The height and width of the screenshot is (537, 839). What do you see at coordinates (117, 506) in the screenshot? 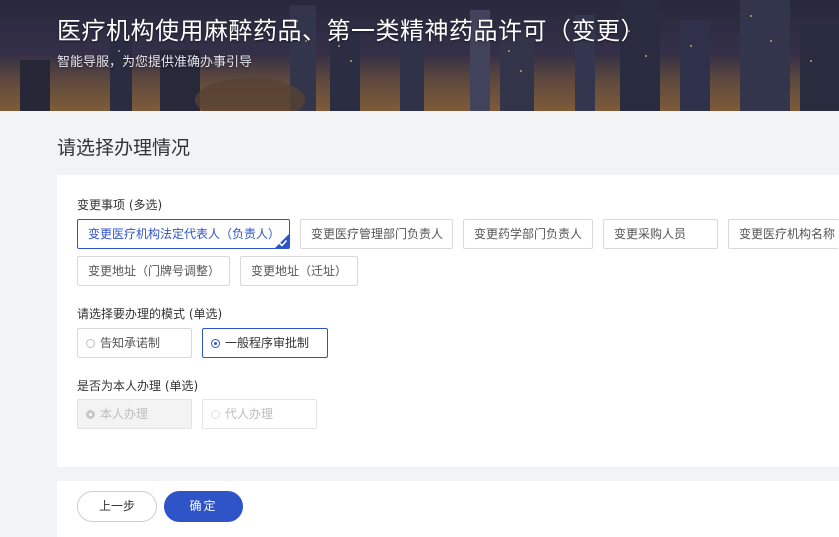
I see `prev-button: 上一步` at bounding box center [117, 506].